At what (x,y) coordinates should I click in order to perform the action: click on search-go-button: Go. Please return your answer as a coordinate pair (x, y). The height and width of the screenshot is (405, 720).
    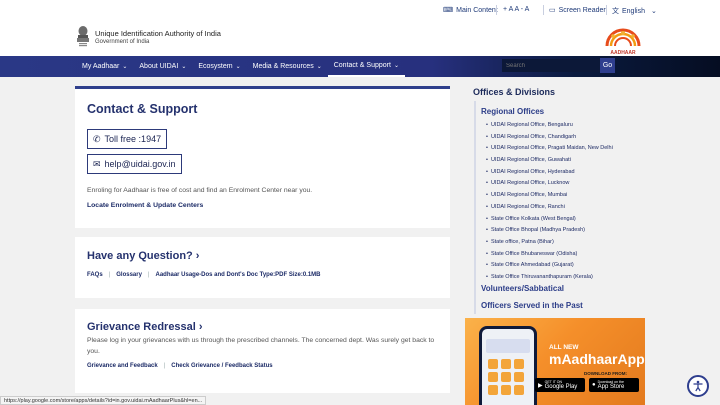
    Looking at the image, I should click on (607, 65).